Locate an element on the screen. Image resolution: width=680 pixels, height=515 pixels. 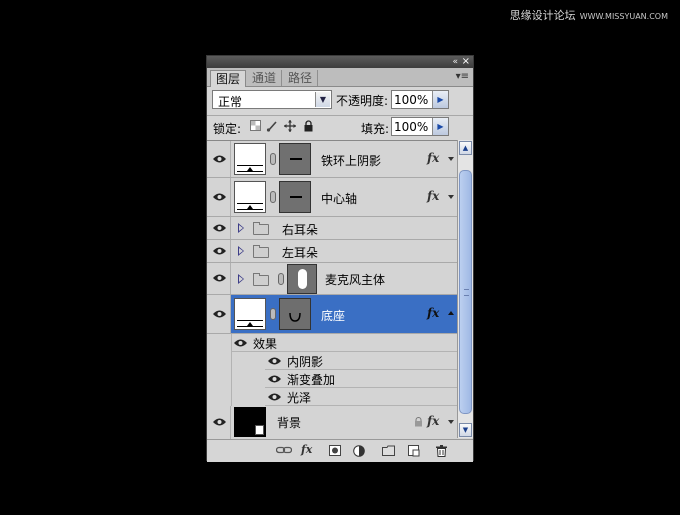
lock-label: 锁定: is located at coordinates (227, 129).